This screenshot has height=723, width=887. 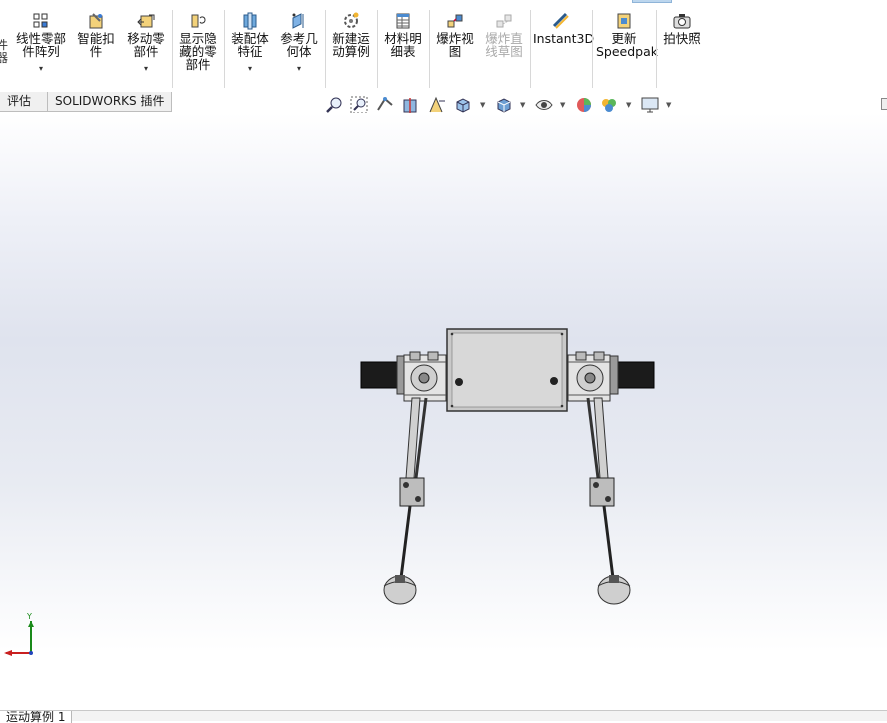 What do you see at coordinates (443, 716) in the screenshot?
I see `bottom-tab-bar: 运动算例 1` at bounding box center [443, 716].